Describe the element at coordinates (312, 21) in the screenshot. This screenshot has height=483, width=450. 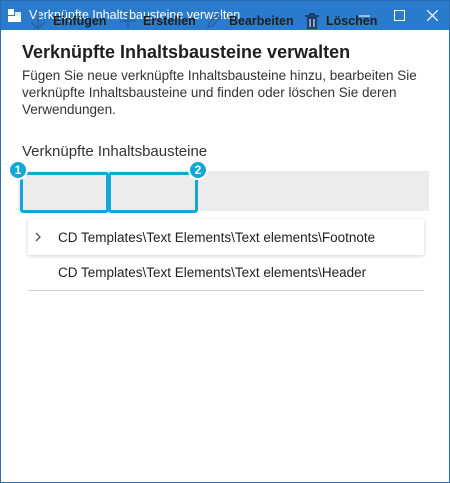
I see `trash-icon` at that location.